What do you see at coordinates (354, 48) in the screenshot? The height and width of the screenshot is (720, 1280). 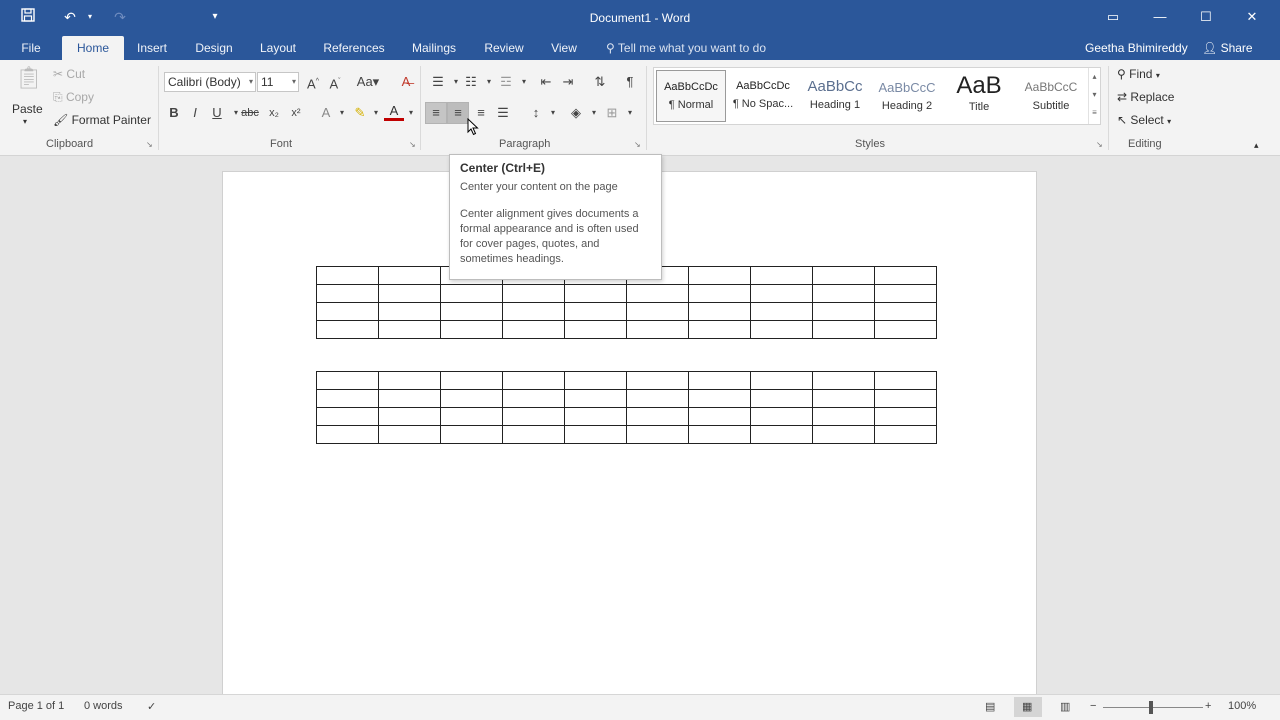 I see `tab-references: References` at bounding box center [354, 48].